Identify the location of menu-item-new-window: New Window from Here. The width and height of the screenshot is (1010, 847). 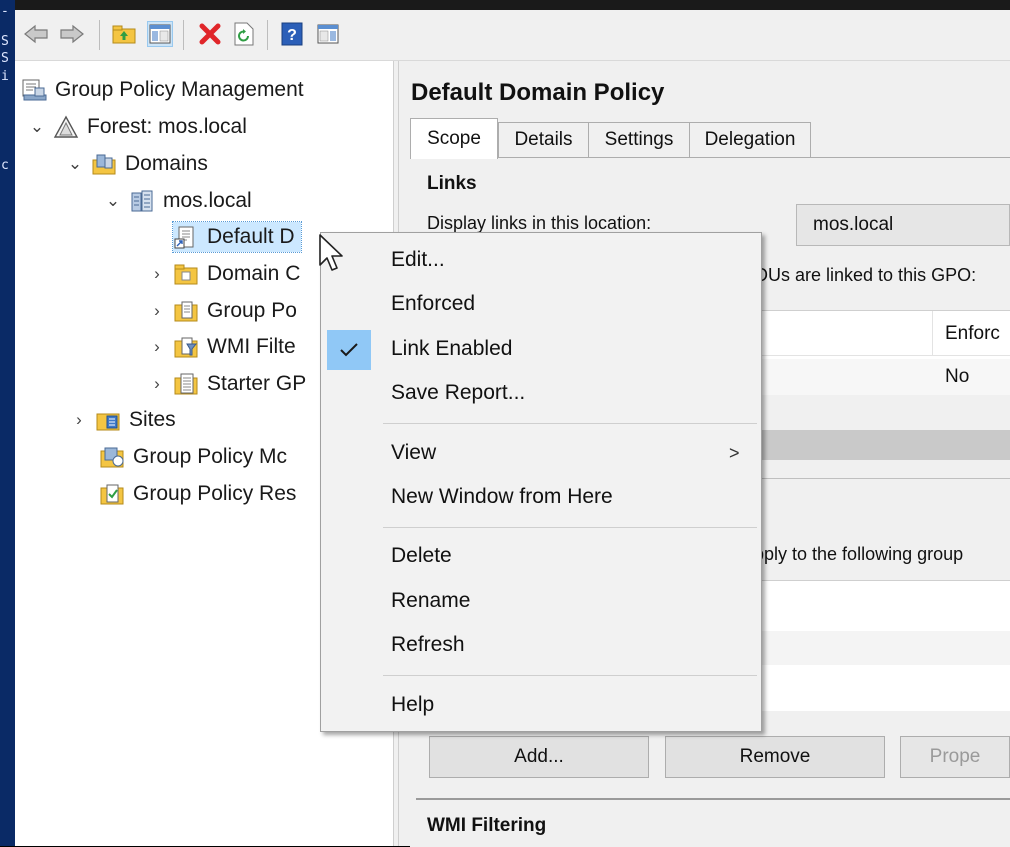
(541, 497).